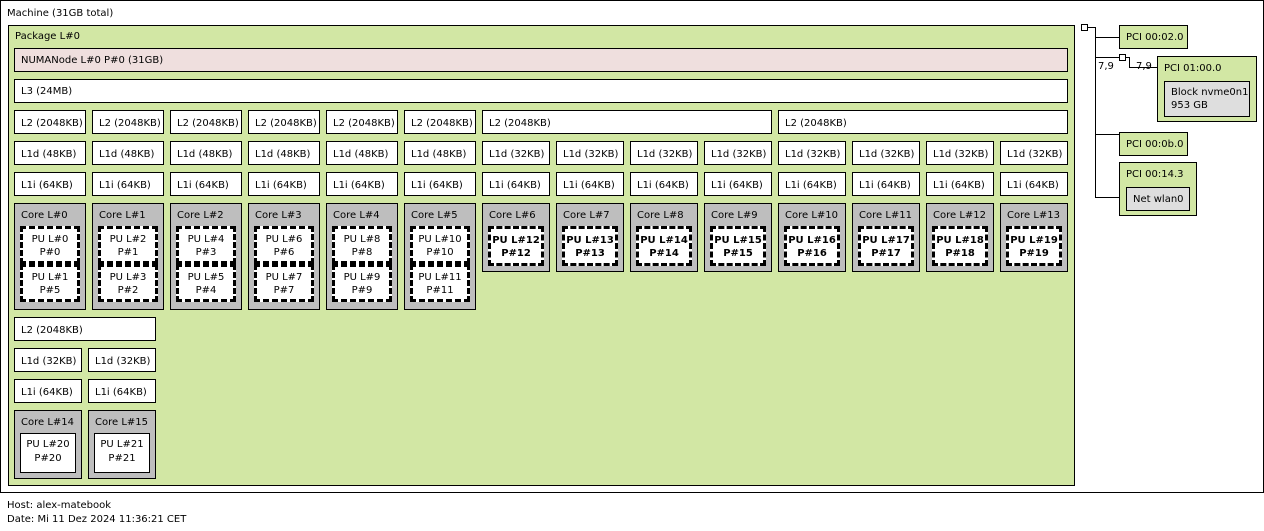 This screenshot has width=1264, height=531. I want to click on pu: PU L#3 P#2, so click(128, 283).